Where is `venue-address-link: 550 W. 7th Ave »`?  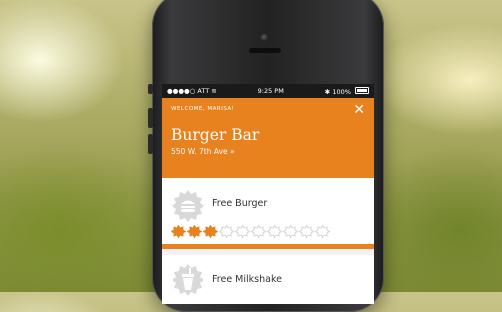
venue-address-link: 550 W. 7th Ave » is located at coordinates (268, 151).